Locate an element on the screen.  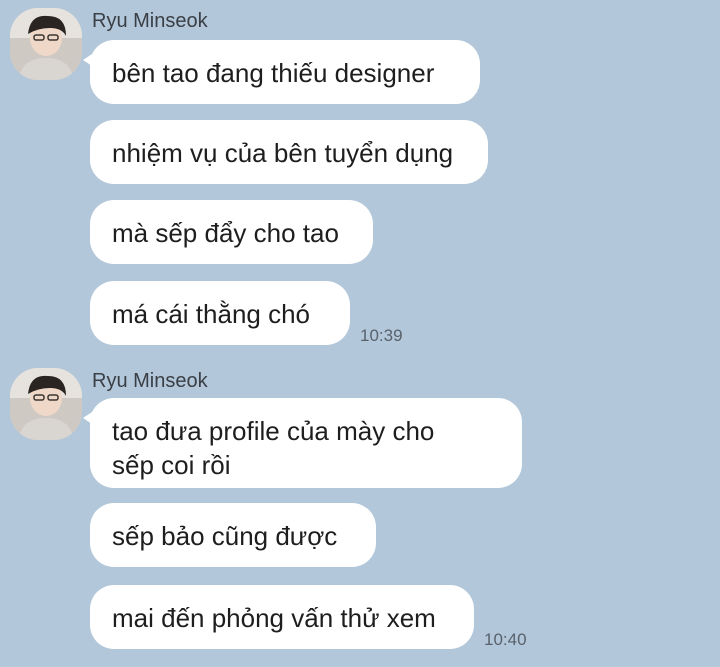
message-bubble: nhiệm vụ của bên tuyển dụng is located at coordinates (289, 152).